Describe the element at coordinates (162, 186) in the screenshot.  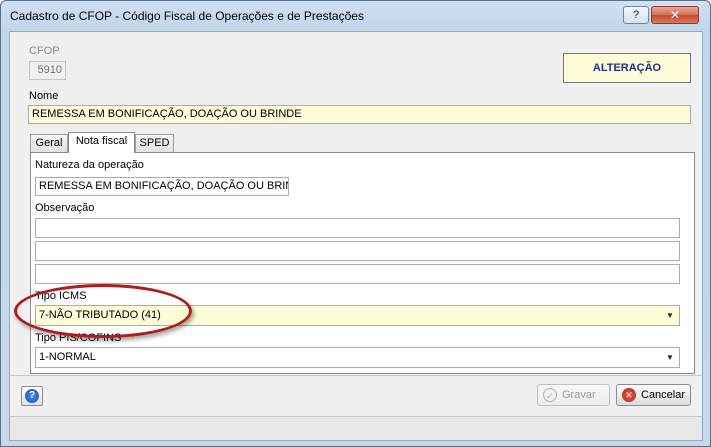
I see `natureza-input: REMESSA EM BONIFICAÇÃO, DOAÇÃO OU BRINDE` at that location.